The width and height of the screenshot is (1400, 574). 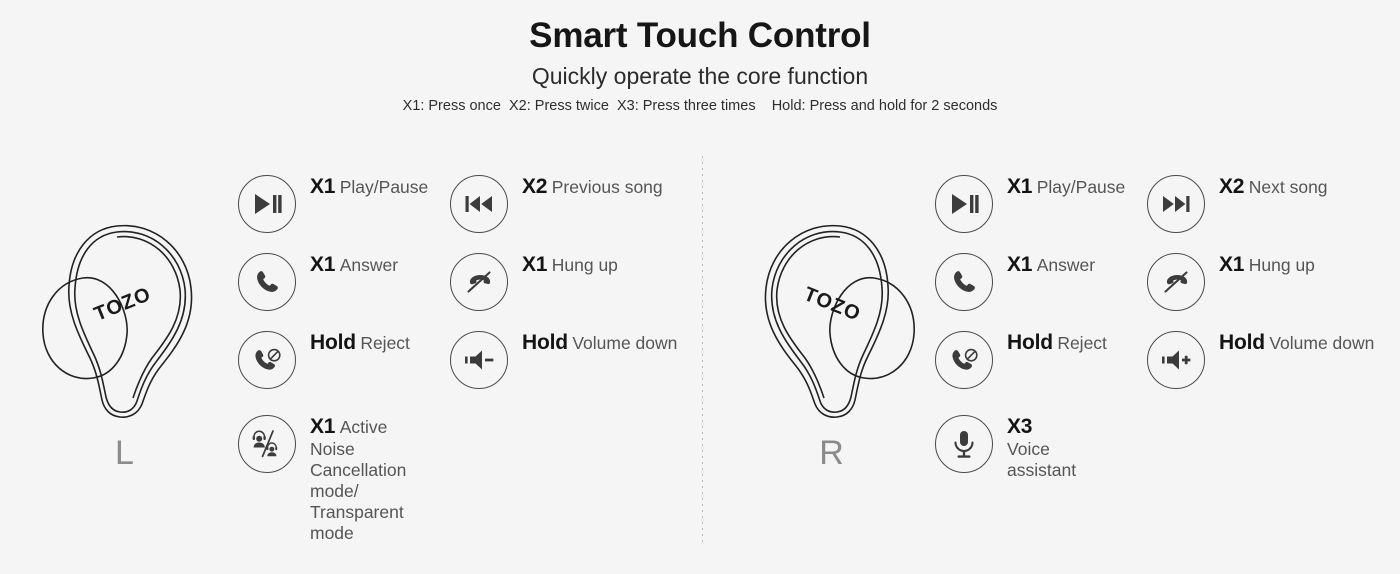 I want to click on control-row-reject-left: Hold Reject, so click(x=355, y=369).